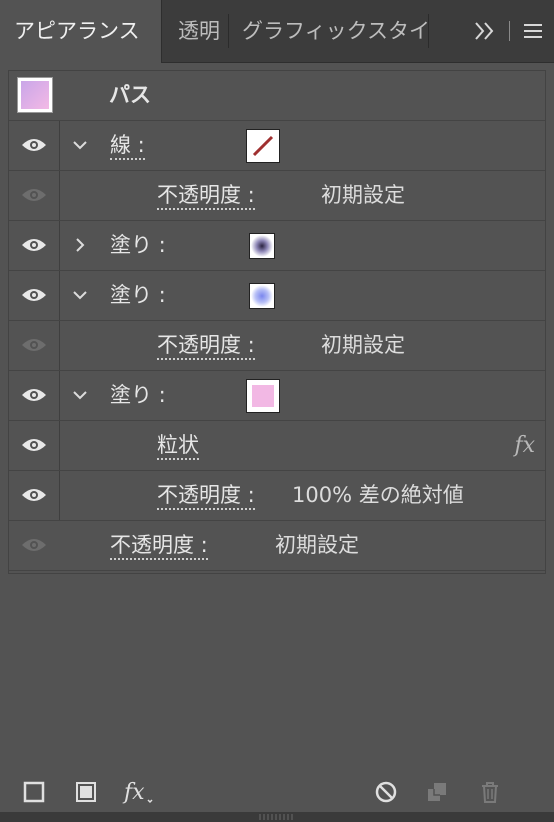  Describe the element at coordinates (262, 246) in the screenshot. I see `fill-dark-swatch` at that location.